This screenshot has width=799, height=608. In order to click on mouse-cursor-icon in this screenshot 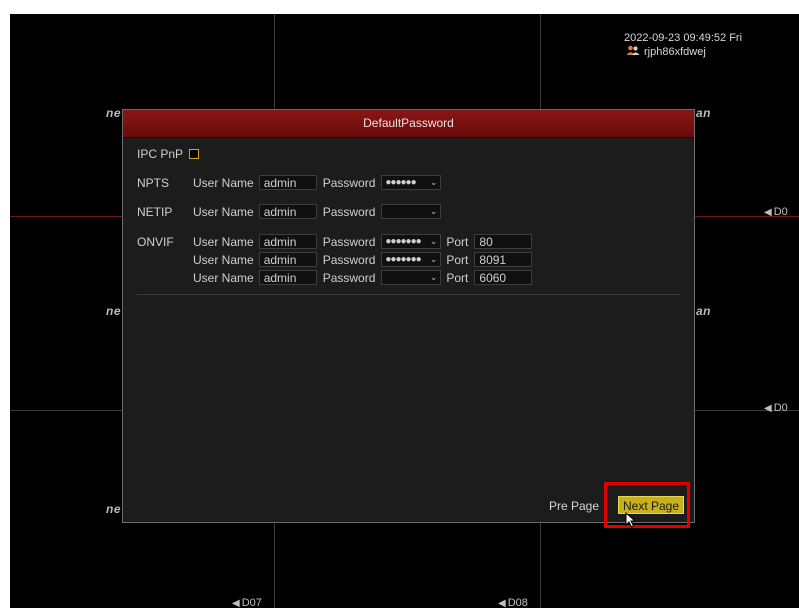, I will do `click(631, 520)`.